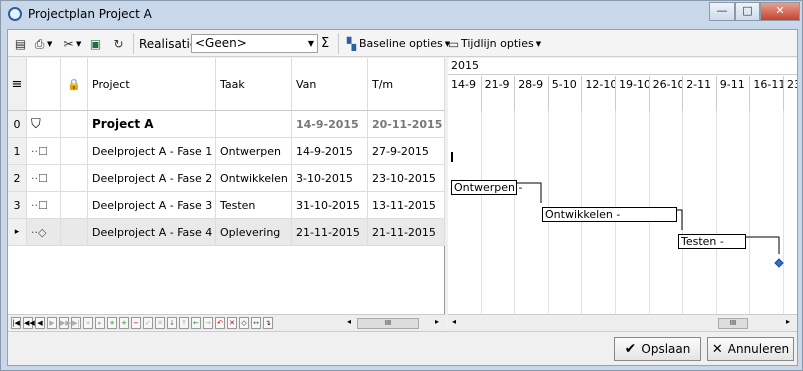 This screenshot has height=371, width=803. I want to click on more-records-button: », so click(88, 323).